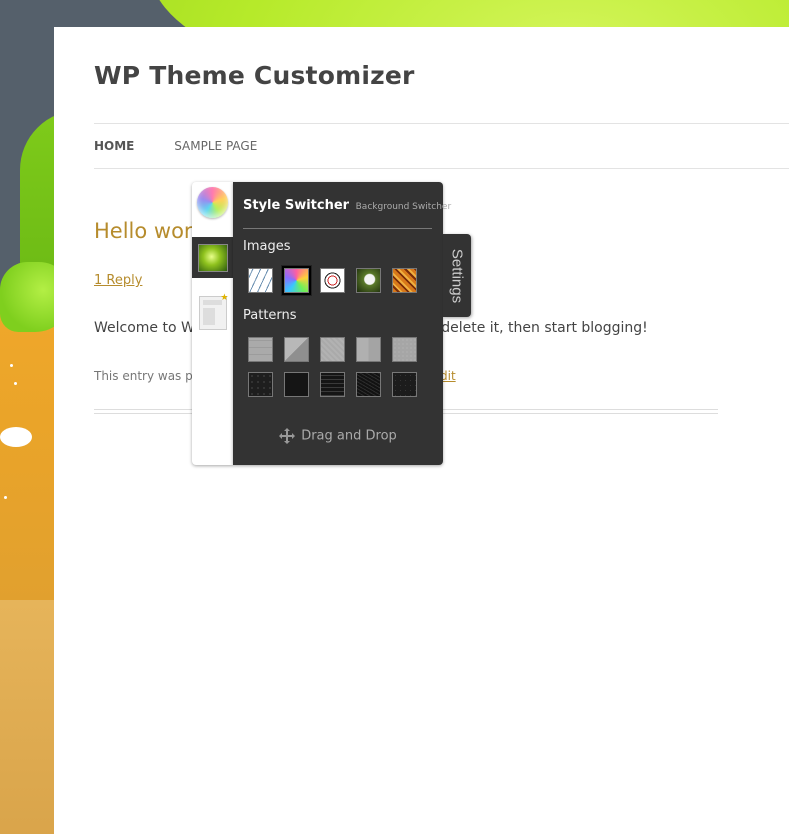 The height and width of the screenshot is (834, 789). I want to click on main-nav: HOME SAMPLE PAGE, so click(193, 146).